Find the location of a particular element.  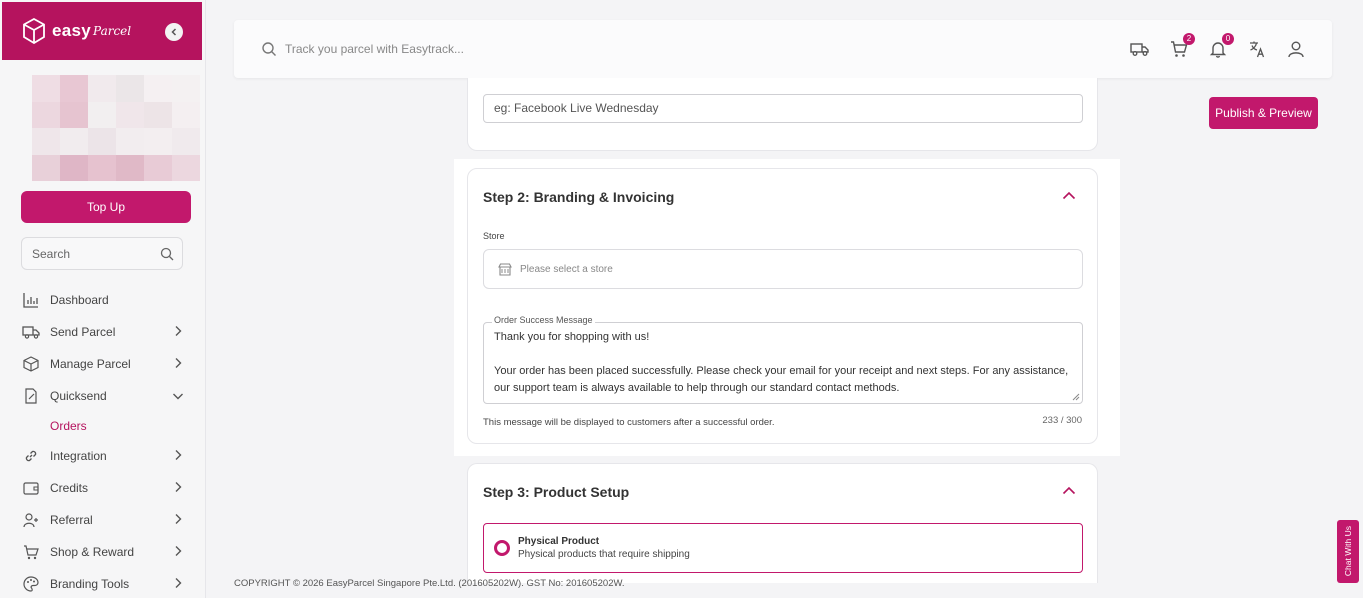

box-icon is located at coordinates (31, 364).